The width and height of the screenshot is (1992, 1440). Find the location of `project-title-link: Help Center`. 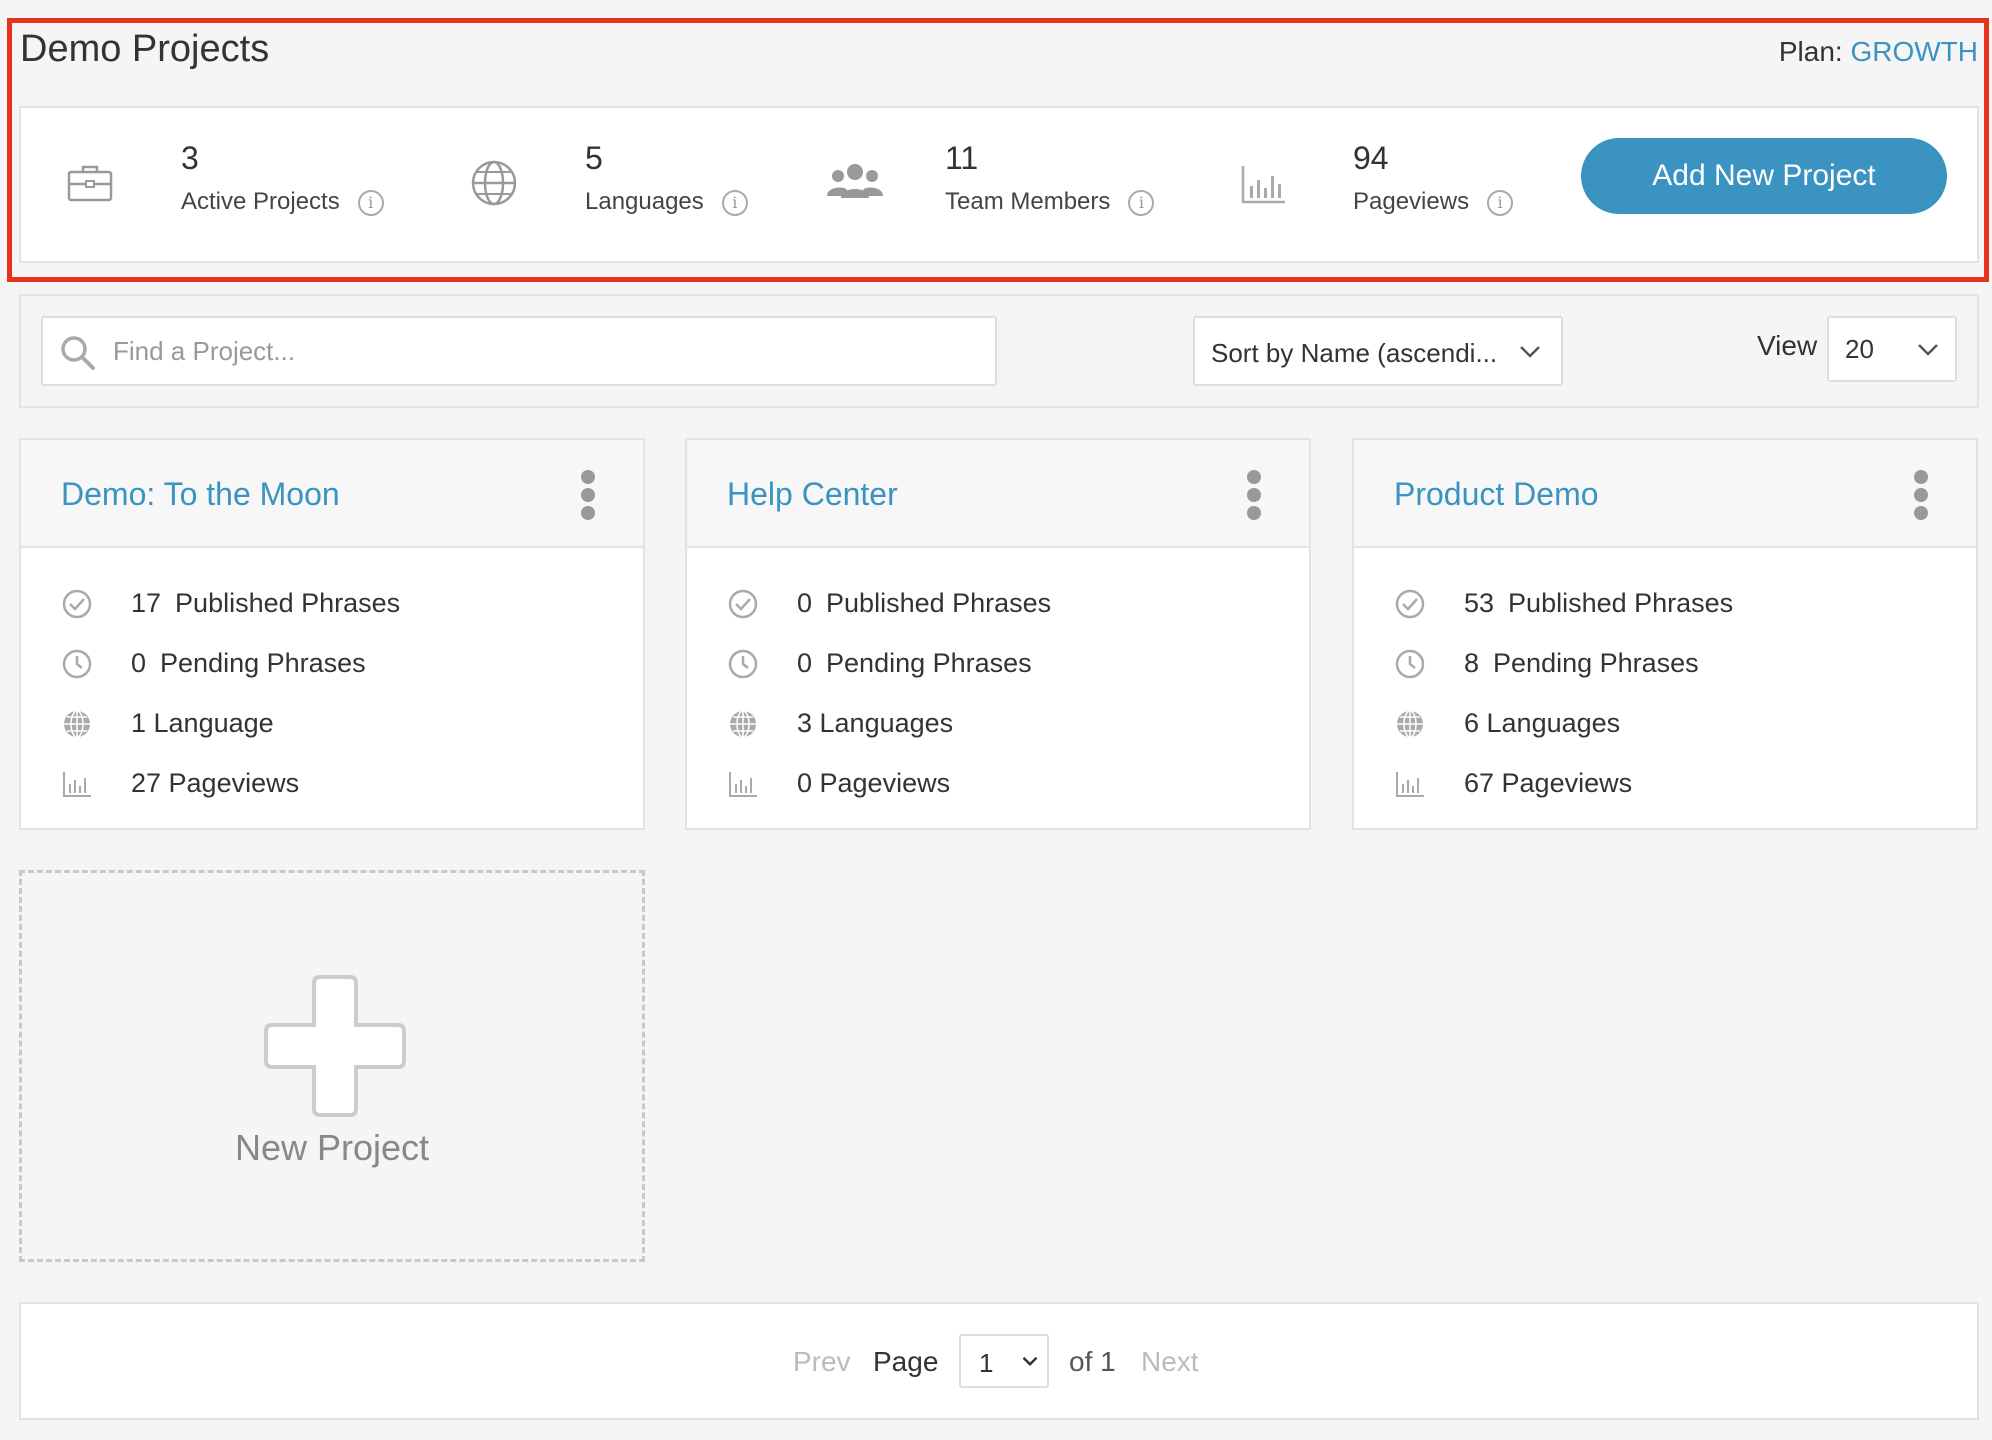

project-title-link: Help Center is located at coordinates (812, 494).